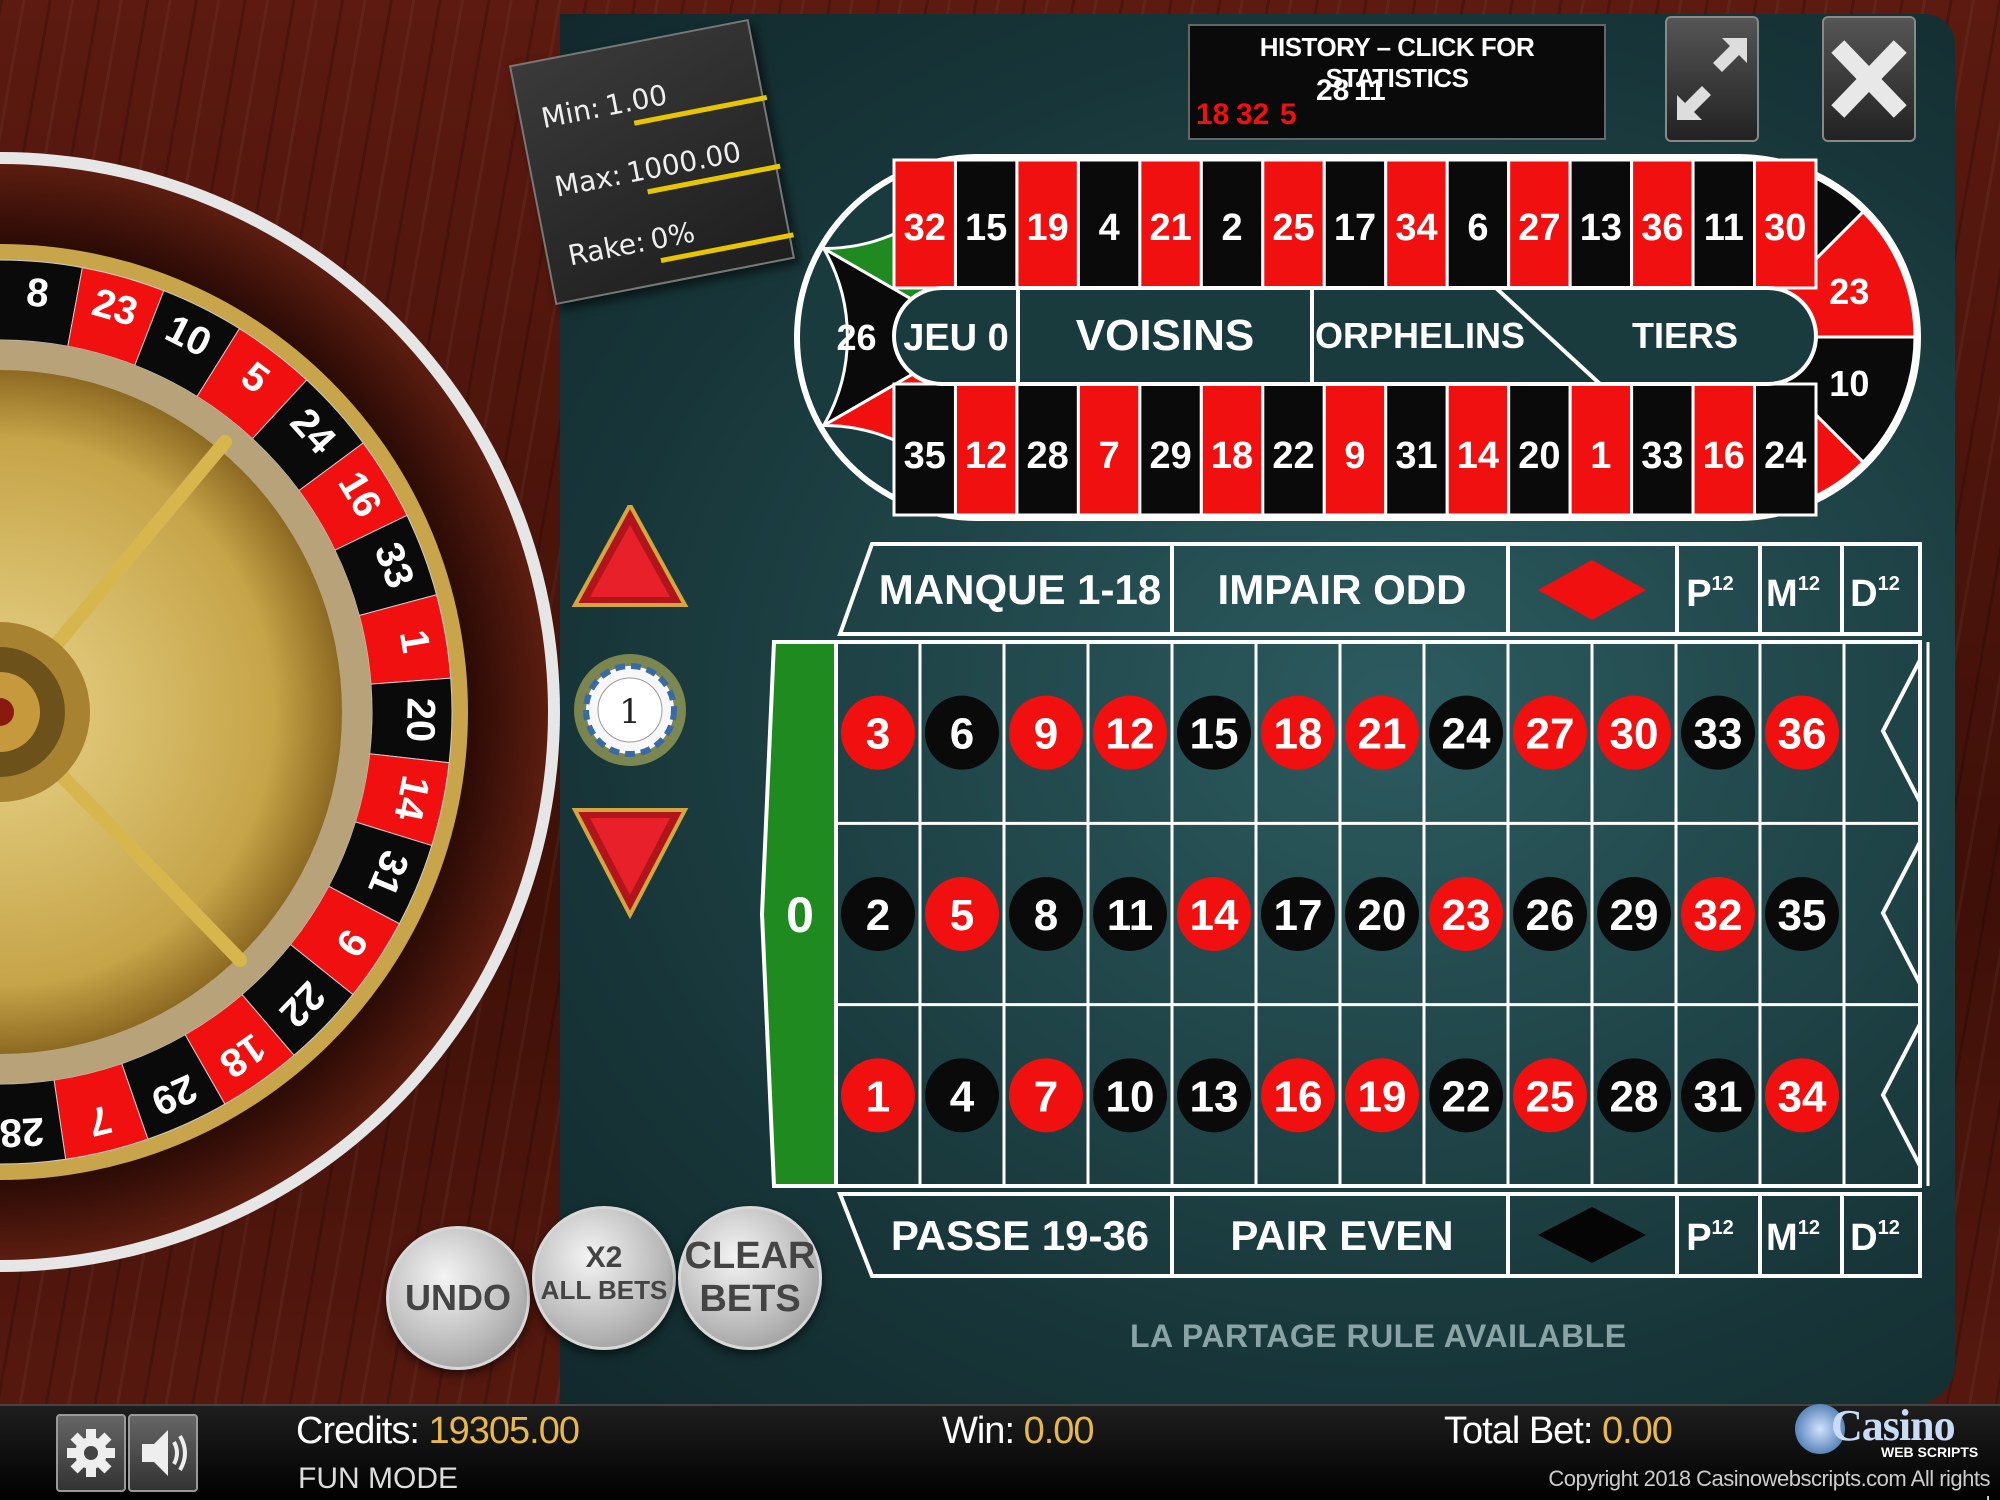 Image resolution: width=2000 pixels, height=1500 pixels. Describe the element at coordinates (1165, 335) in the screenshot. I see `section-voisins: VOISINS` at that location.